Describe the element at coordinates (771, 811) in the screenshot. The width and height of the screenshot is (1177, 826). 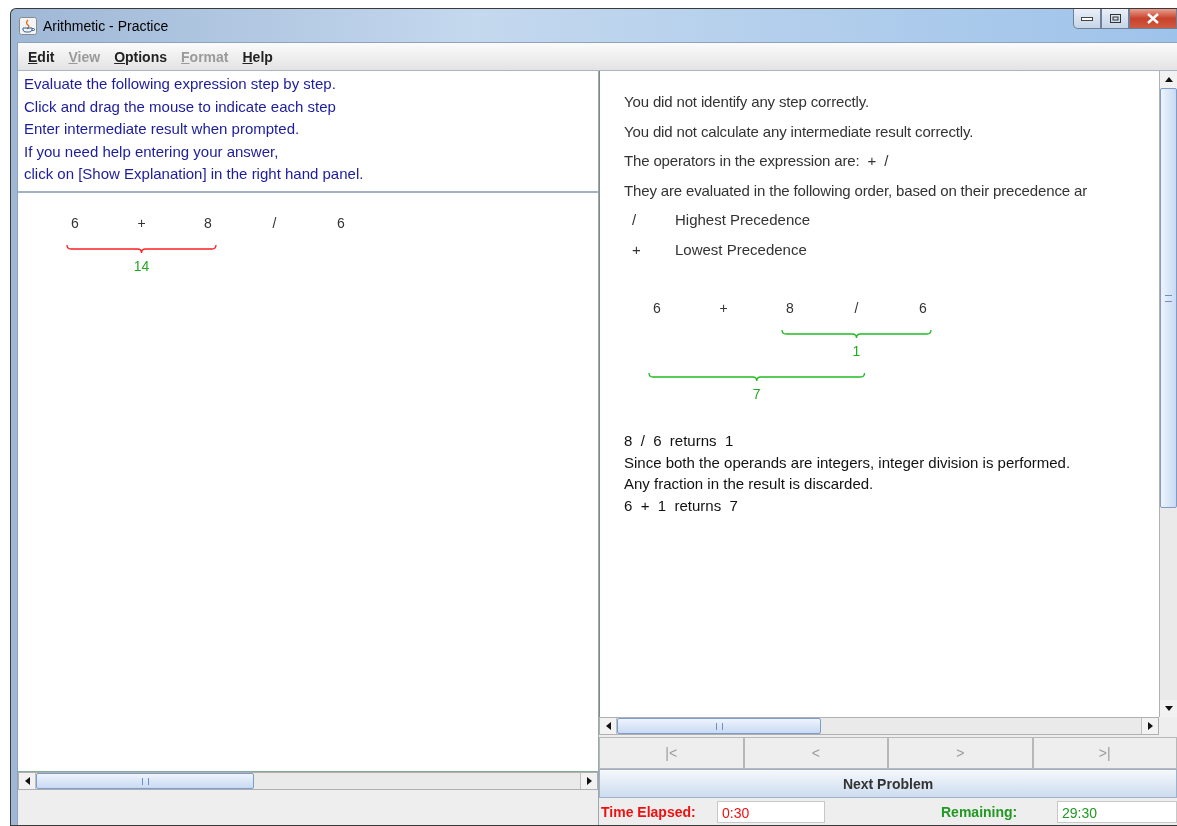
I see `time-elapsed-field: 0:30` at that location.